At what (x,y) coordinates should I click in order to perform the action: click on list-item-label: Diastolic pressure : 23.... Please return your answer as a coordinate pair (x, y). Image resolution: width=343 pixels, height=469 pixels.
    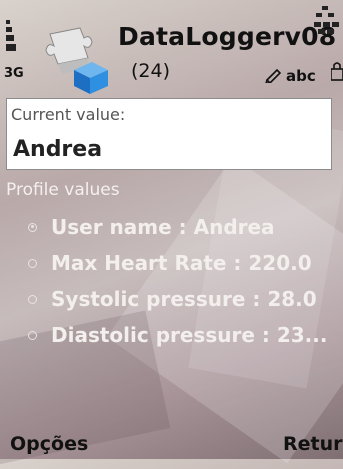
    Looking at the image, I should click on (189, 335).